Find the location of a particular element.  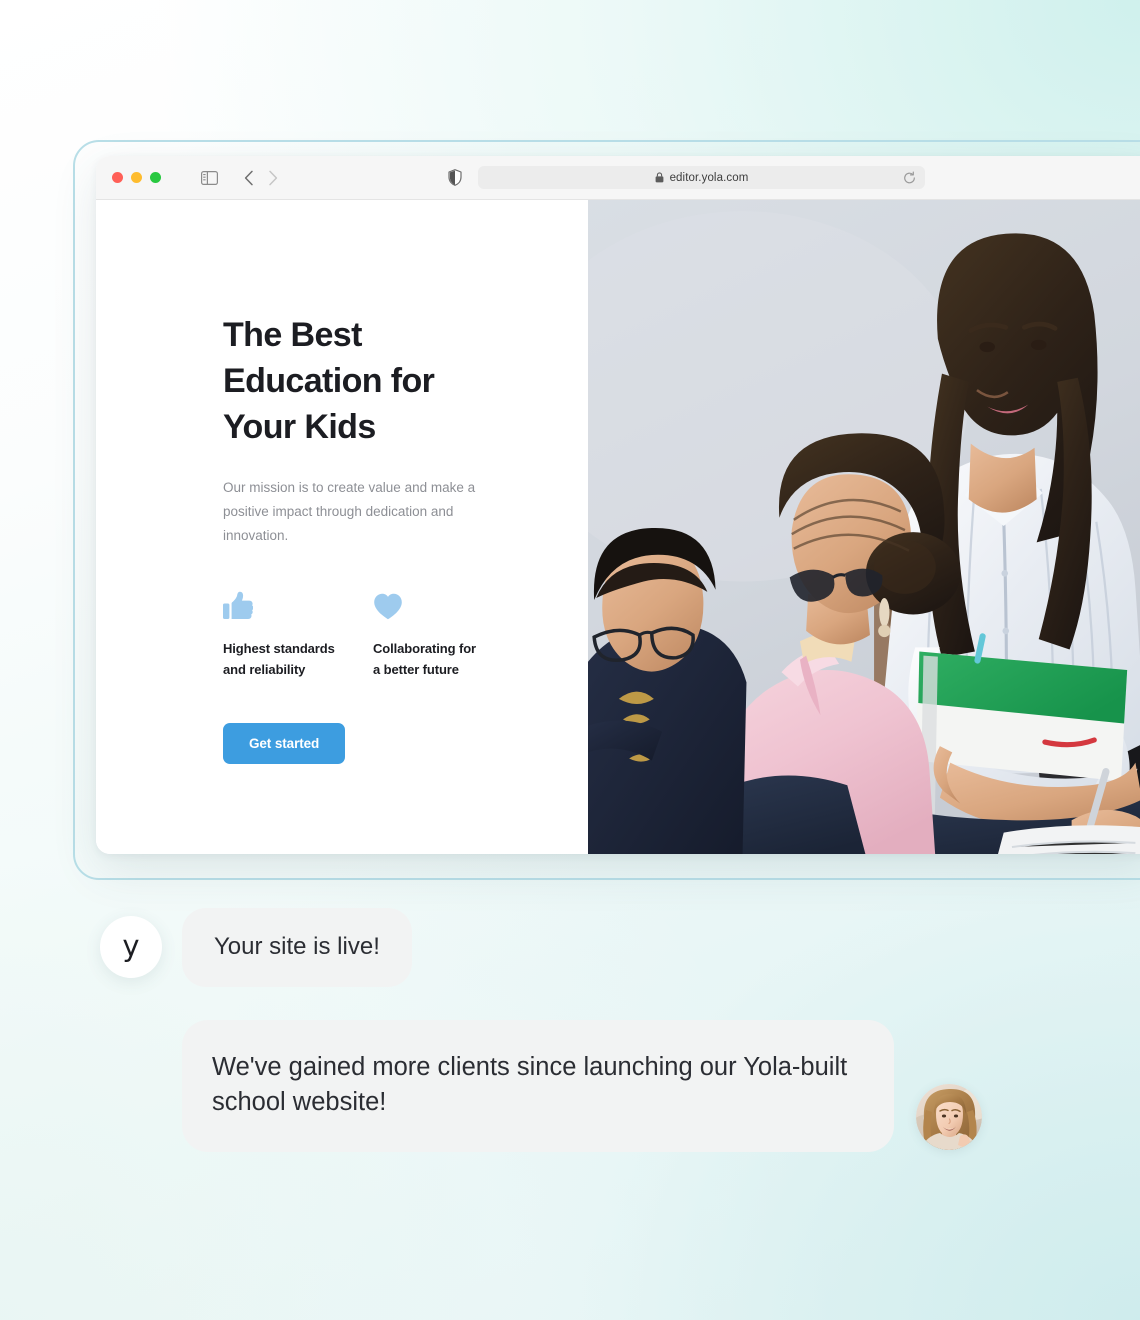

reload-icon is located at coordinates (909, 177).